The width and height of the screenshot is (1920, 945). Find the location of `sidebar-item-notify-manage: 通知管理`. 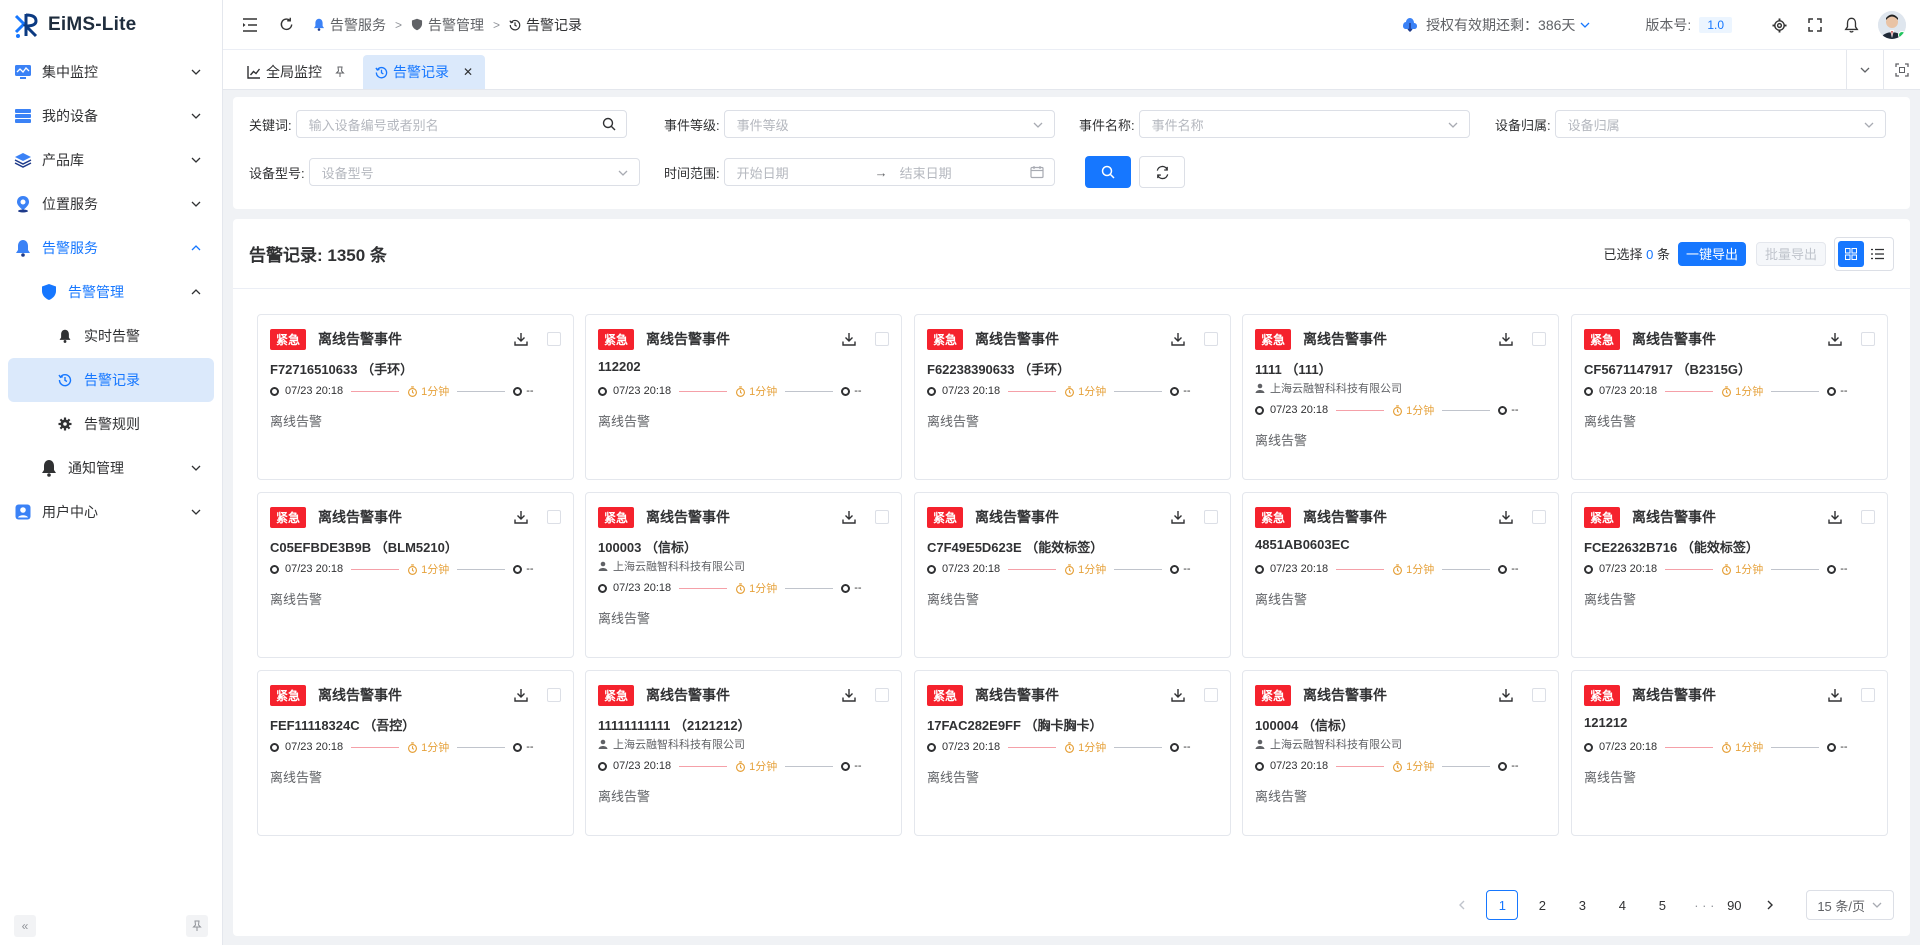

sidebar-item-notify-manage: 通知管理 is located at coordinates (111, 468).